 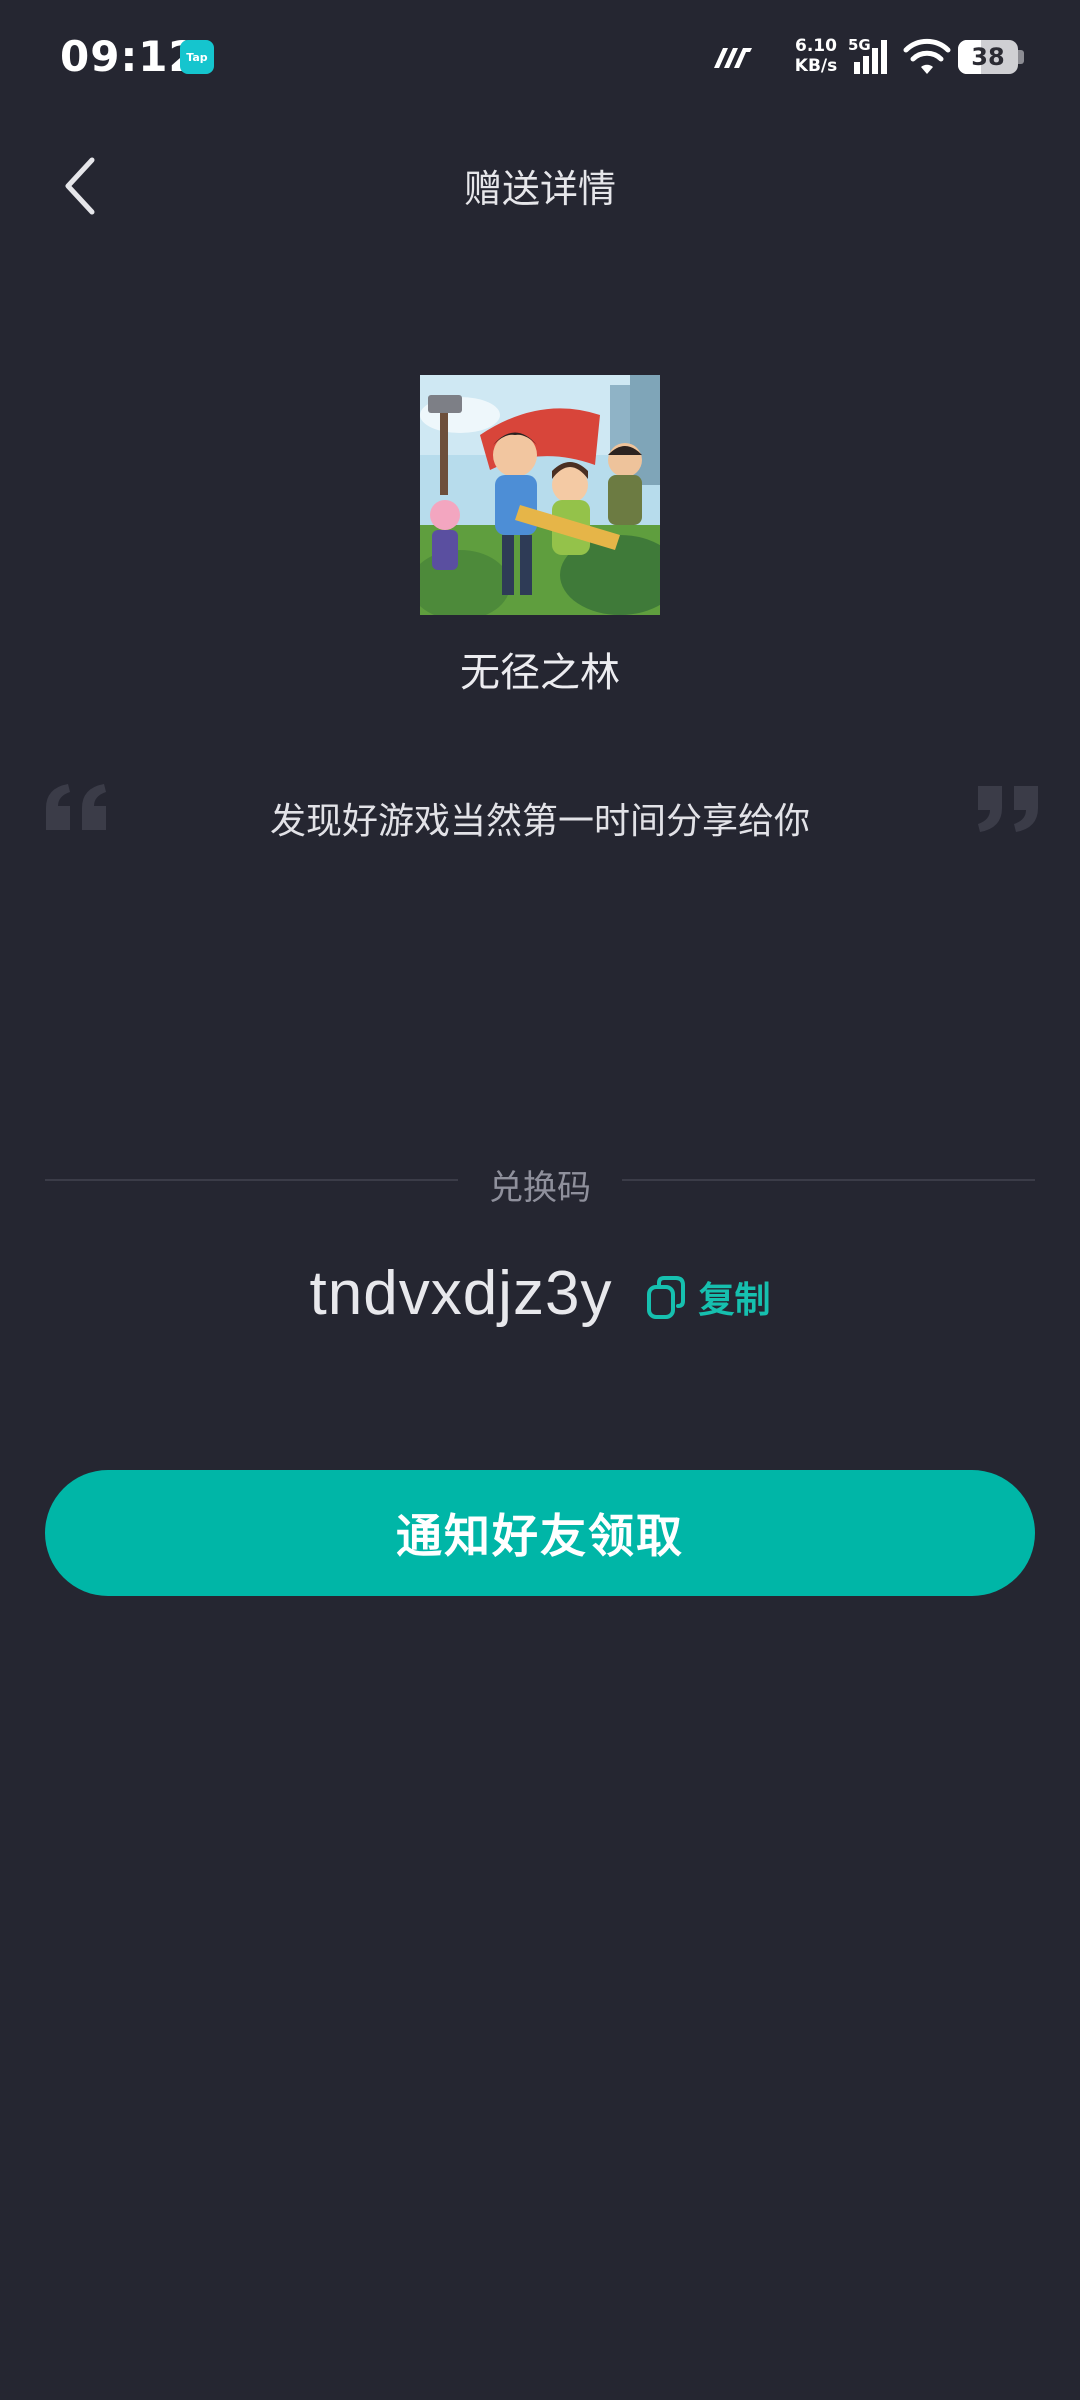 I want to click on redeem-code-row: tndvxdjz3y 复制, so click(x=540, y=1293).